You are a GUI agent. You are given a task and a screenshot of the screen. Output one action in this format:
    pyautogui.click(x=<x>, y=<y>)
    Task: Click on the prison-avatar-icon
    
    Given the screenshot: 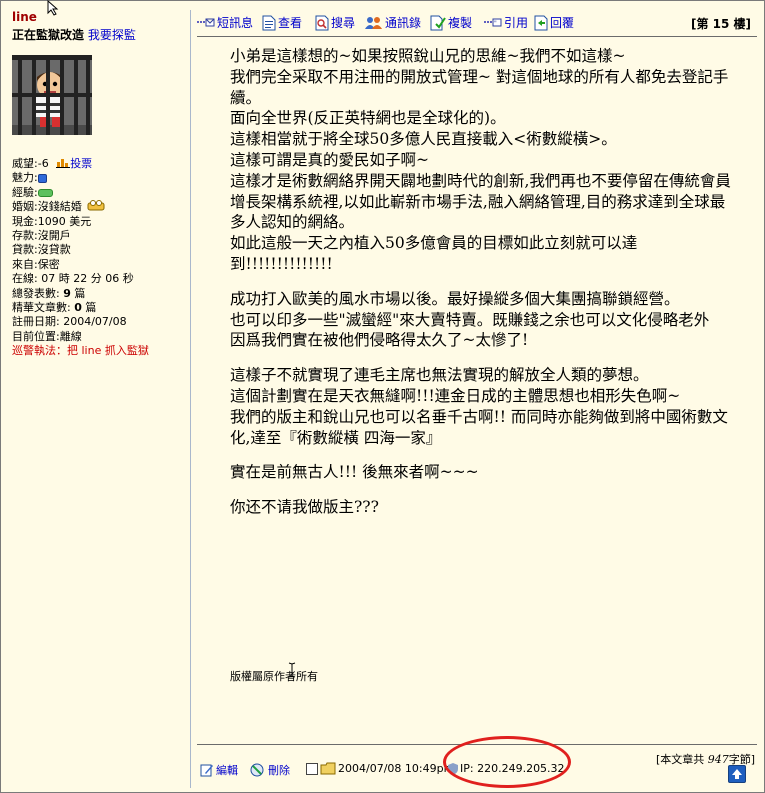 What is the action you would take?
    pyautogui.click(x=52, y=95)
    